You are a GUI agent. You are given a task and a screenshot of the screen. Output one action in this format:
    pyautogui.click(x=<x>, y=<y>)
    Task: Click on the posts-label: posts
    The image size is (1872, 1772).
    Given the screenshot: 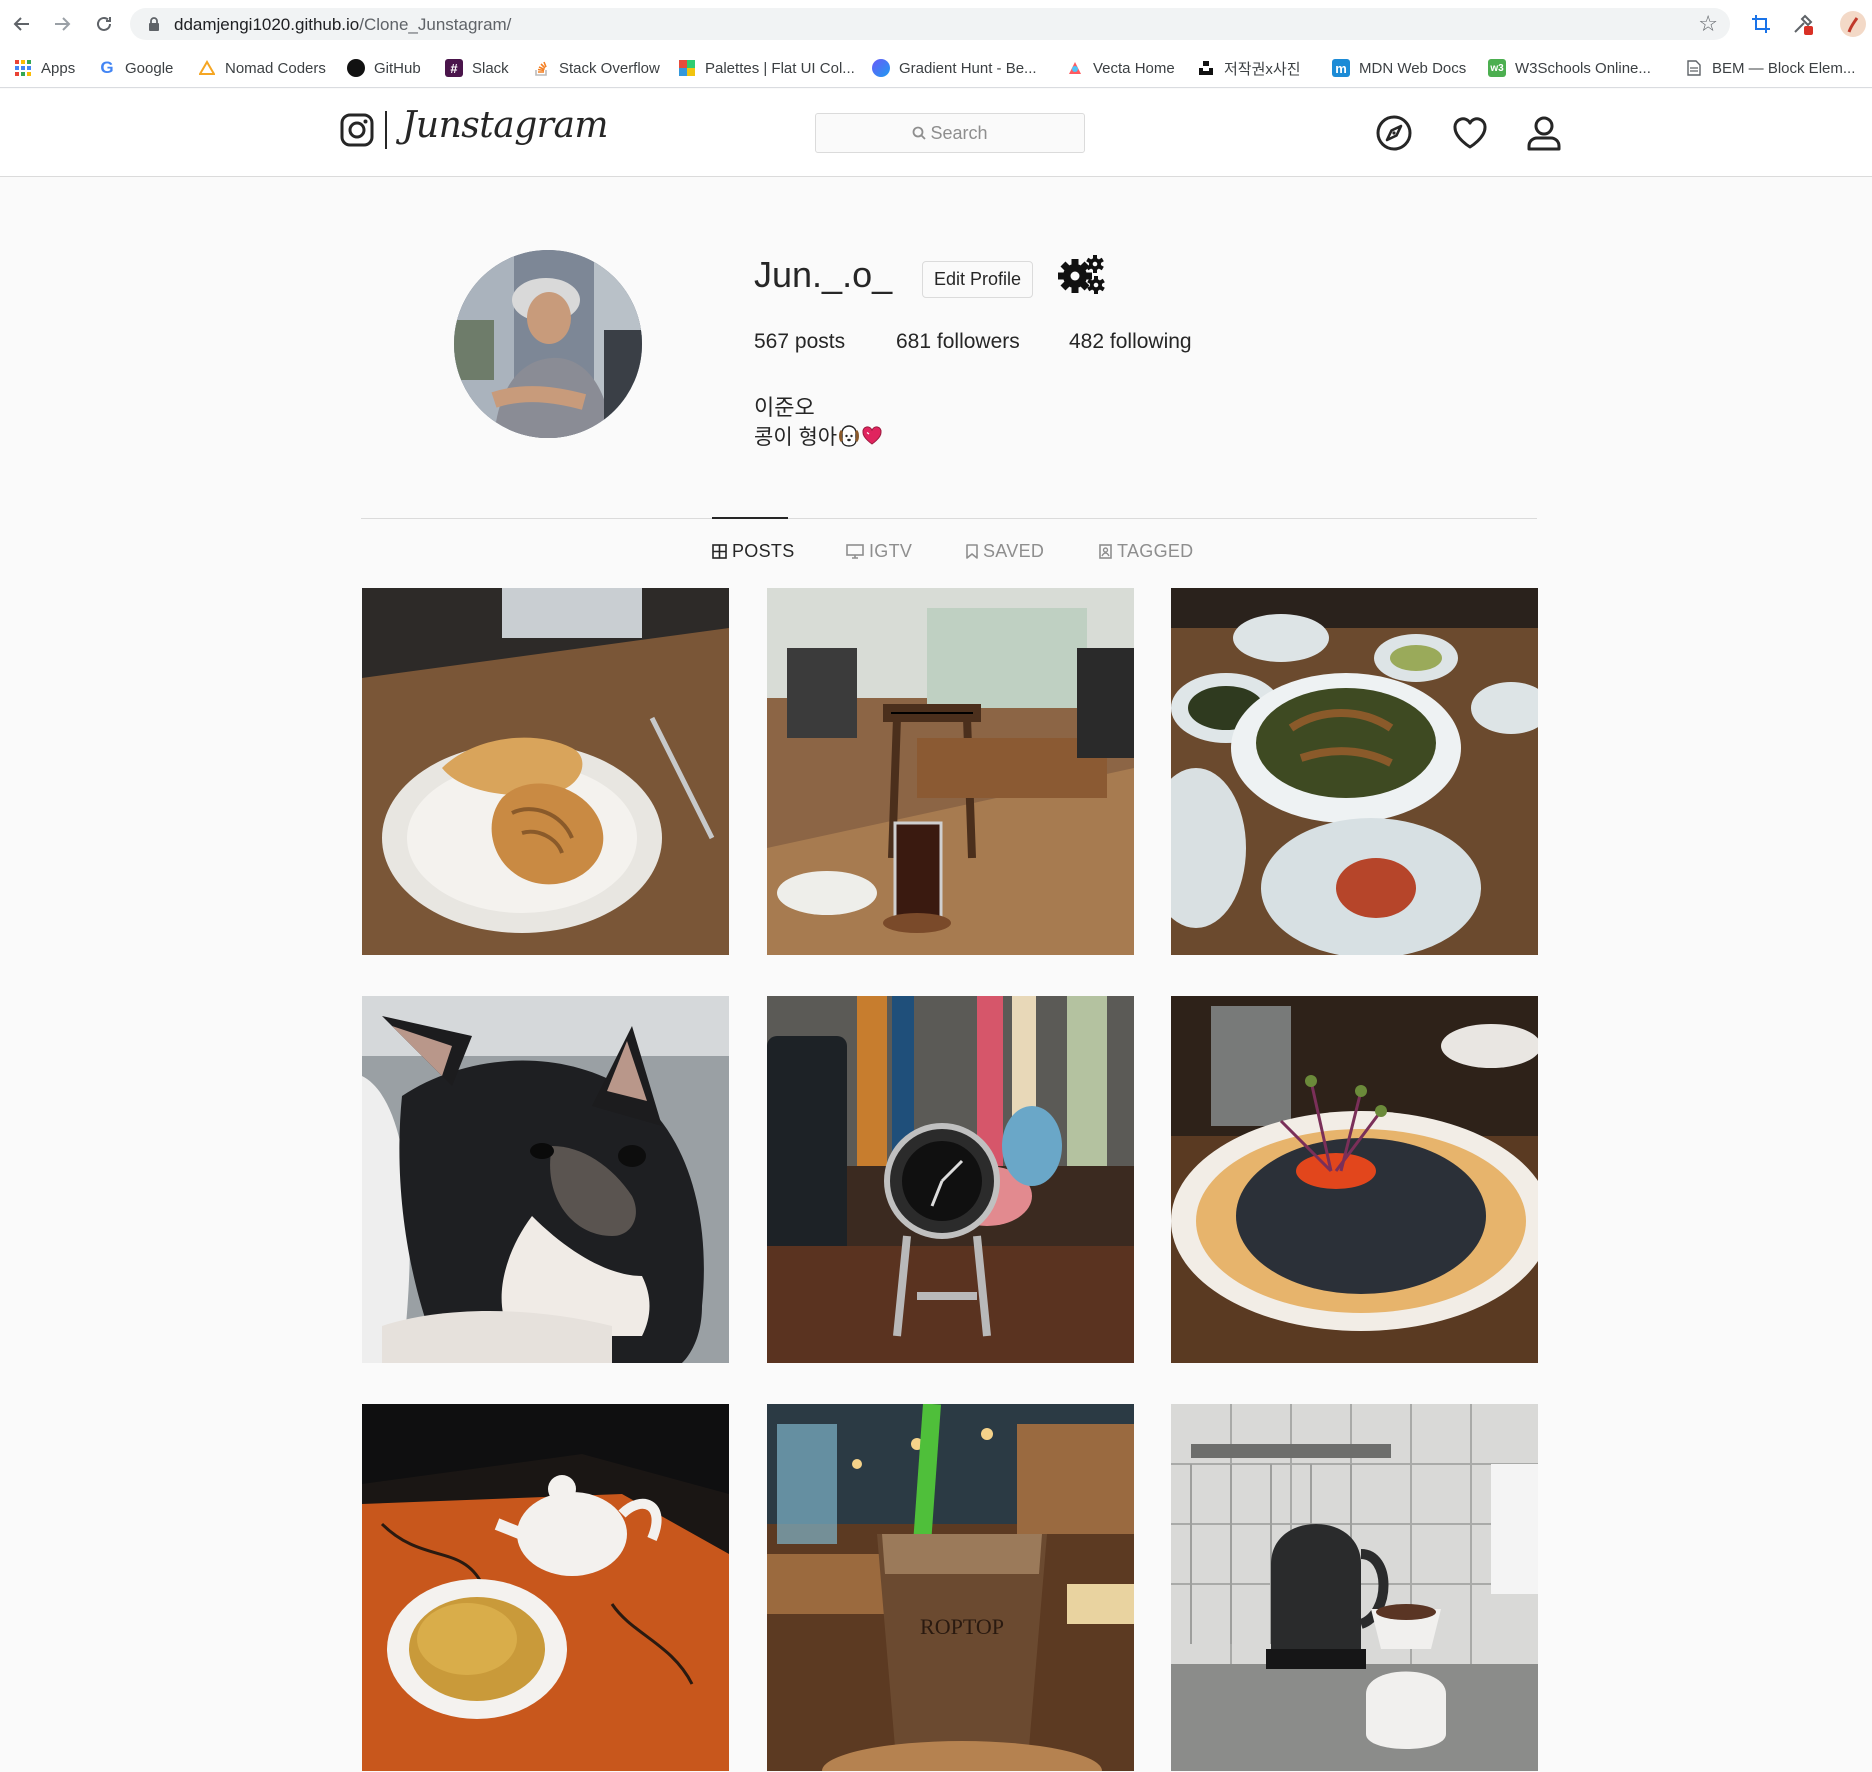 What is the action you would take?
    pyautogui.click(x=820, y=341)
    